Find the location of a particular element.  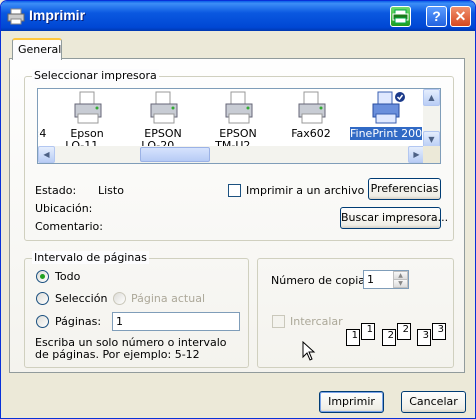

all-pages-radio is located at coordinates (42, 276).